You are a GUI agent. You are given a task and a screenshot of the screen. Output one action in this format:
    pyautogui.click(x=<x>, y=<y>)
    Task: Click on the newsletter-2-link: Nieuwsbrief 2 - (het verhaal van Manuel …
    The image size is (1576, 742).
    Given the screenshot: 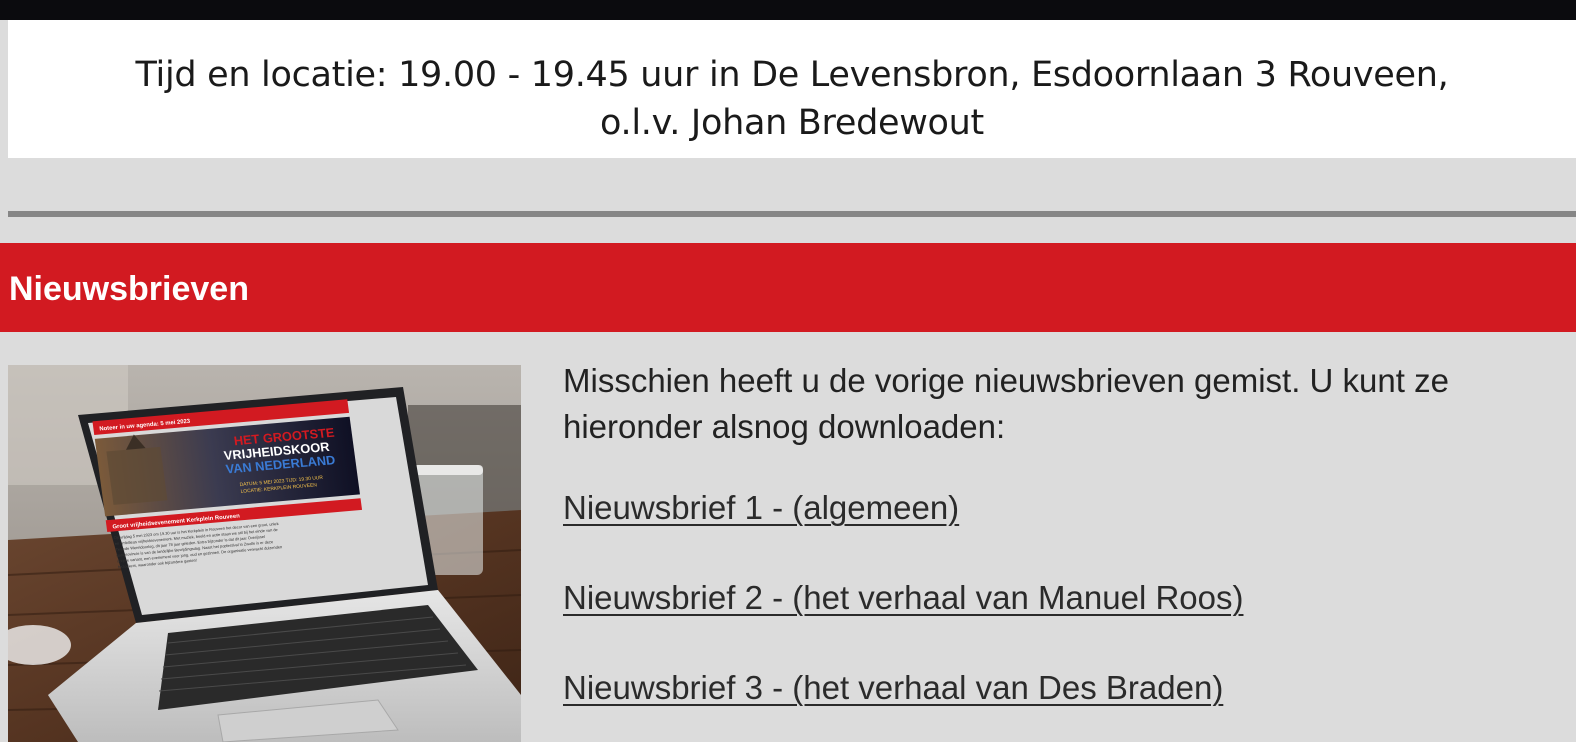 What is the action you would take?
    pyautogui.click(x=903, y=597)
    